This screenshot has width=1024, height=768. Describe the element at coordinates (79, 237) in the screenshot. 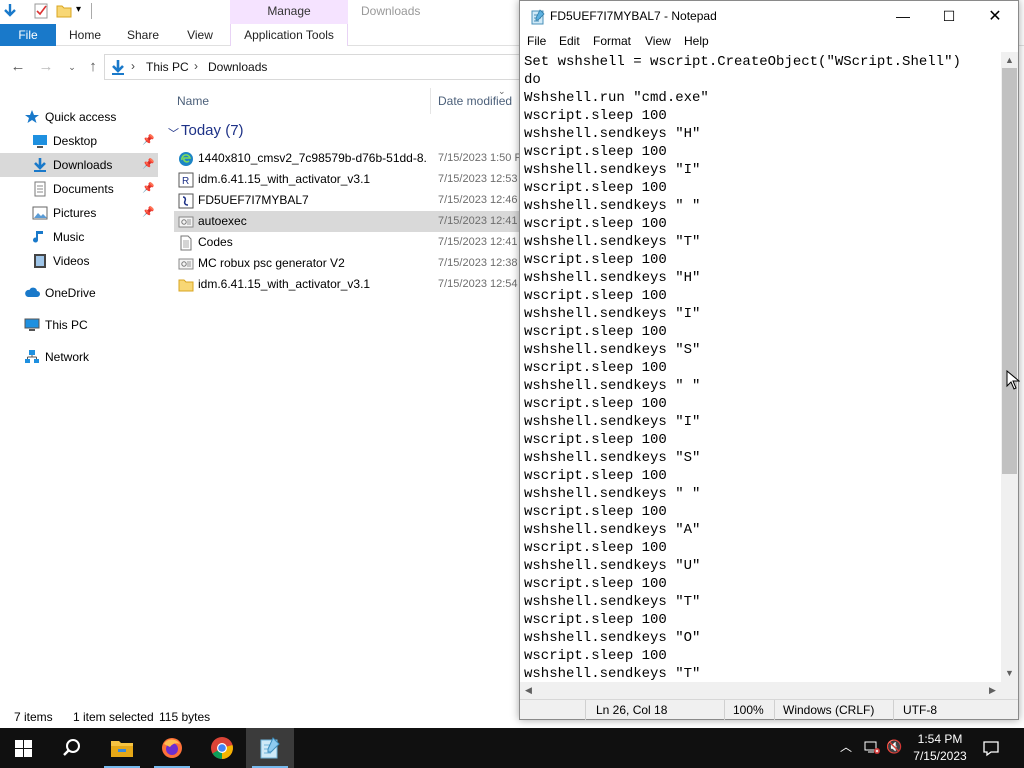

I see `sidebar-item-music: Music` at that location.